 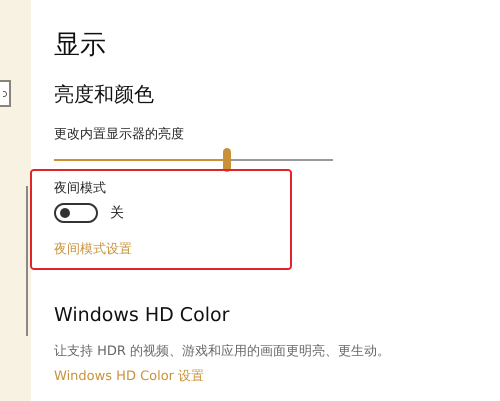 What do you see at coordinates (117, 213) in the screenshot?
I see `toggle-state: 关` at bounding box center [117, 213].